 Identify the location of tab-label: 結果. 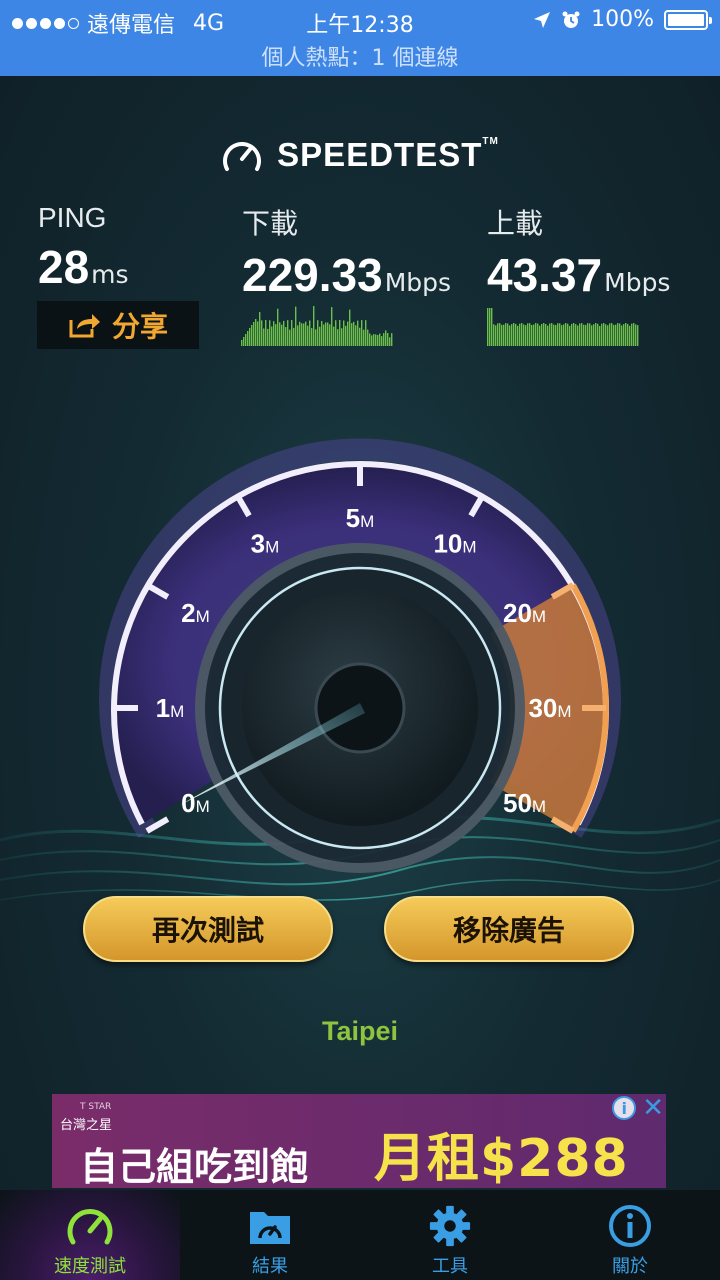
(270, 1266).